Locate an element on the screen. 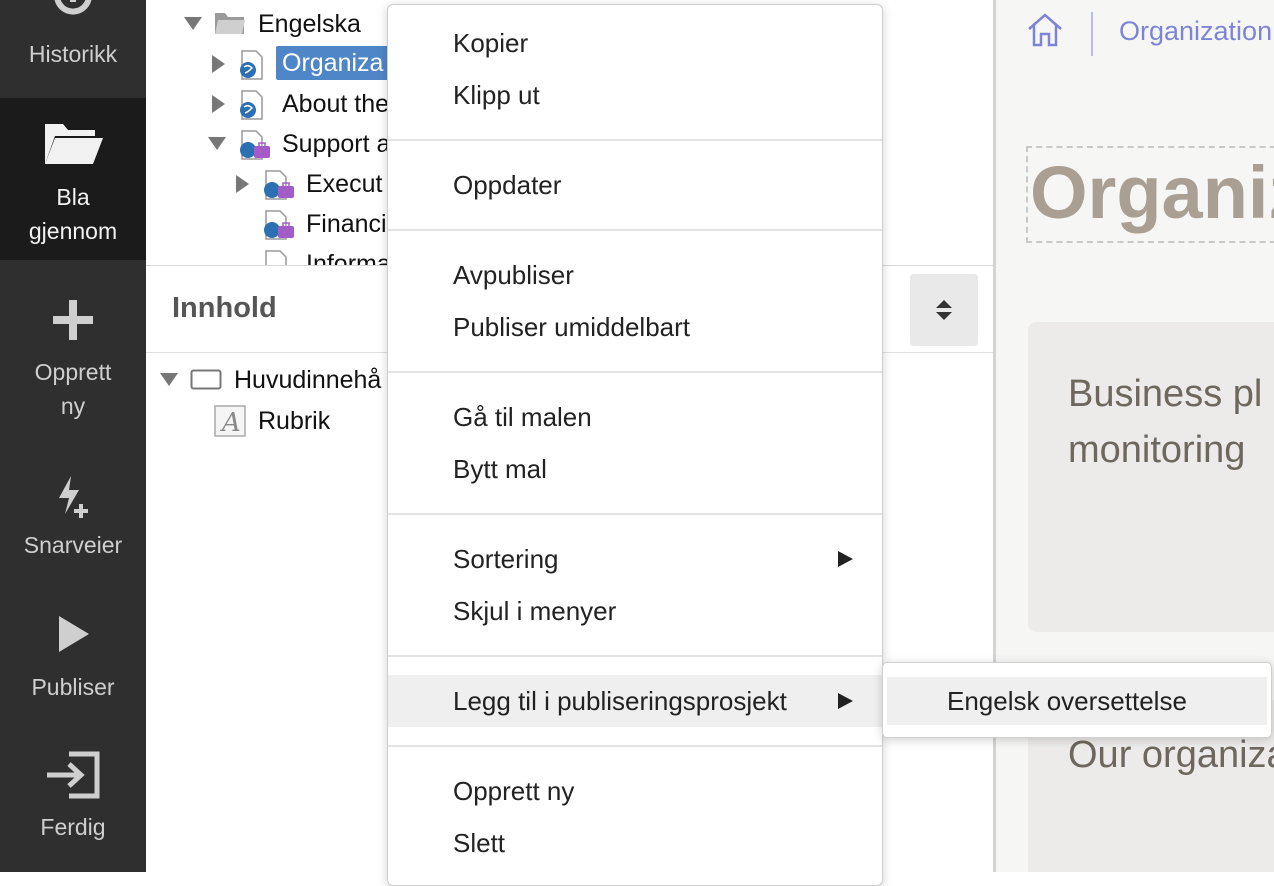  menu-item-label: Opprett ny is located at coordinates (514, 791).